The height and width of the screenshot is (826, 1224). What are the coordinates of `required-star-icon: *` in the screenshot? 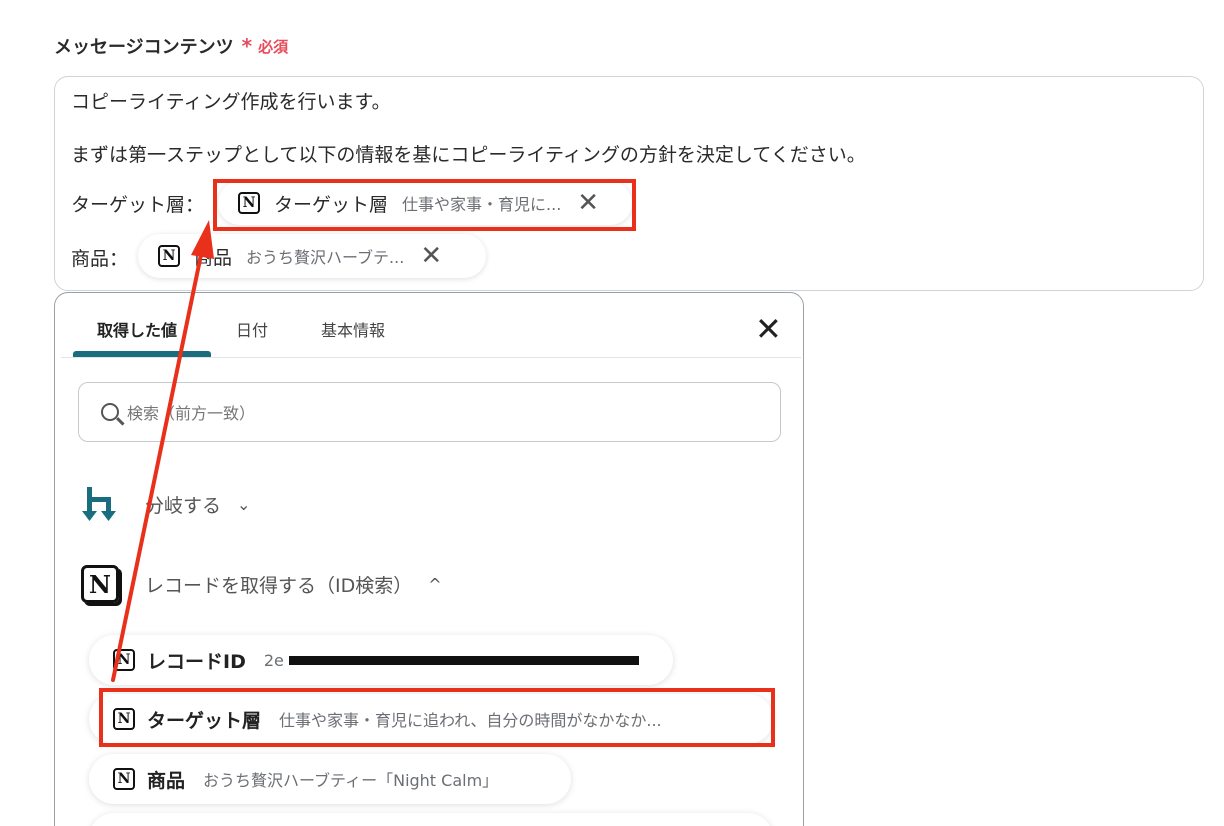 It's located at (247, 46).